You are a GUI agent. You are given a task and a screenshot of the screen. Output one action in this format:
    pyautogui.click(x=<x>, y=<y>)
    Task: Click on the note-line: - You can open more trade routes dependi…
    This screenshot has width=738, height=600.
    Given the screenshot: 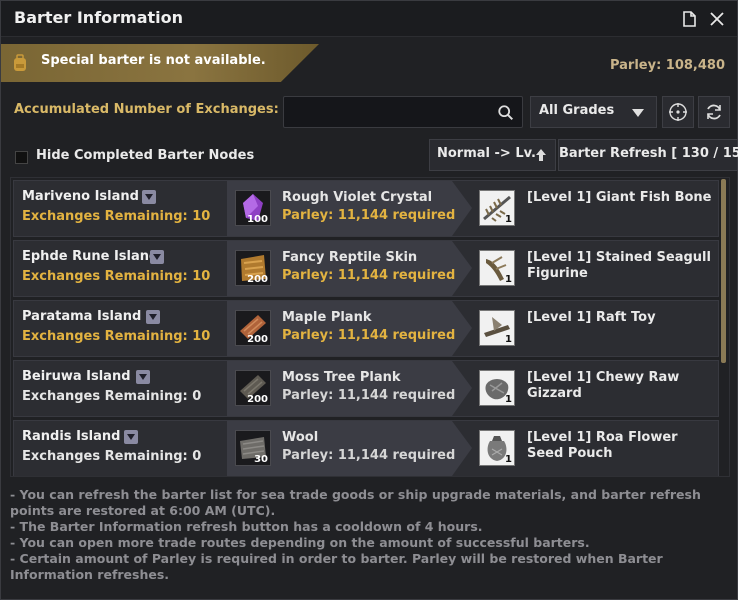 What is the action you would take?
    pyautogui.click(x=300, y=542)
    